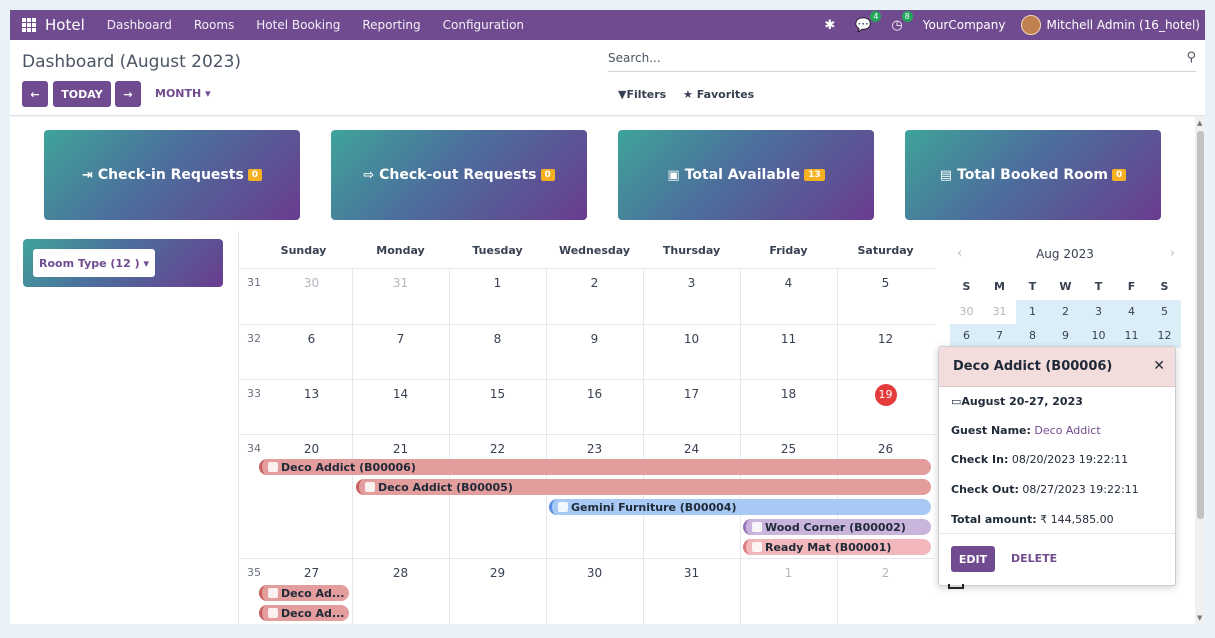  I want to click on messages-icon: 💬 4, so click(868, 21).